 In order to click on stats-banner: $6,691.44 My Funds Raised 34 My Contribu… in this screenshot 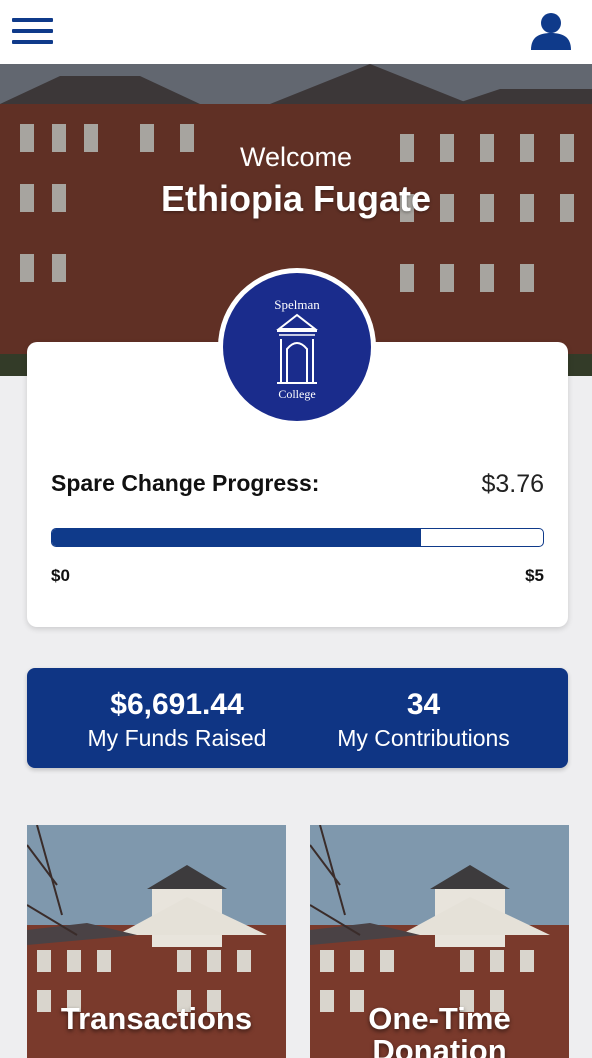, I will do `click(297, 718)`.